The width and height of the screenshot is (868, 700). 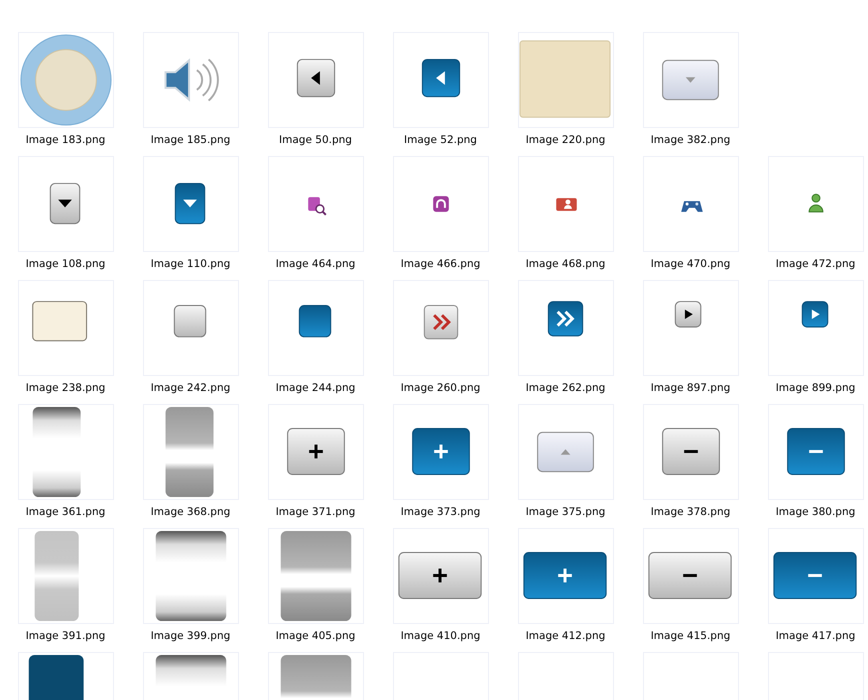 I want to click on file-name: Image 262.png, so click(x=566, y=388).